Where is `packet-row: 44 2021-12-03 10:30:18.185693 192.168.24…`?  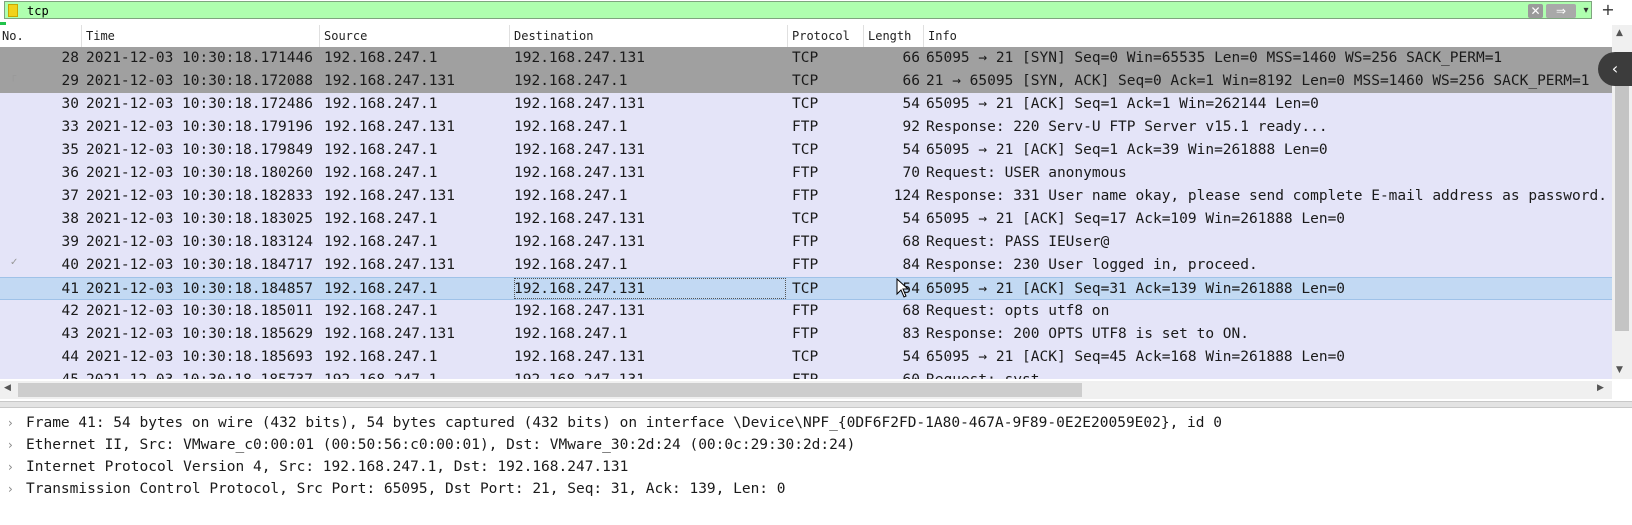
packet-row: 44 2021-12-03 10:30:18.185693 192.168.24… is located at coordinates (806, 357).